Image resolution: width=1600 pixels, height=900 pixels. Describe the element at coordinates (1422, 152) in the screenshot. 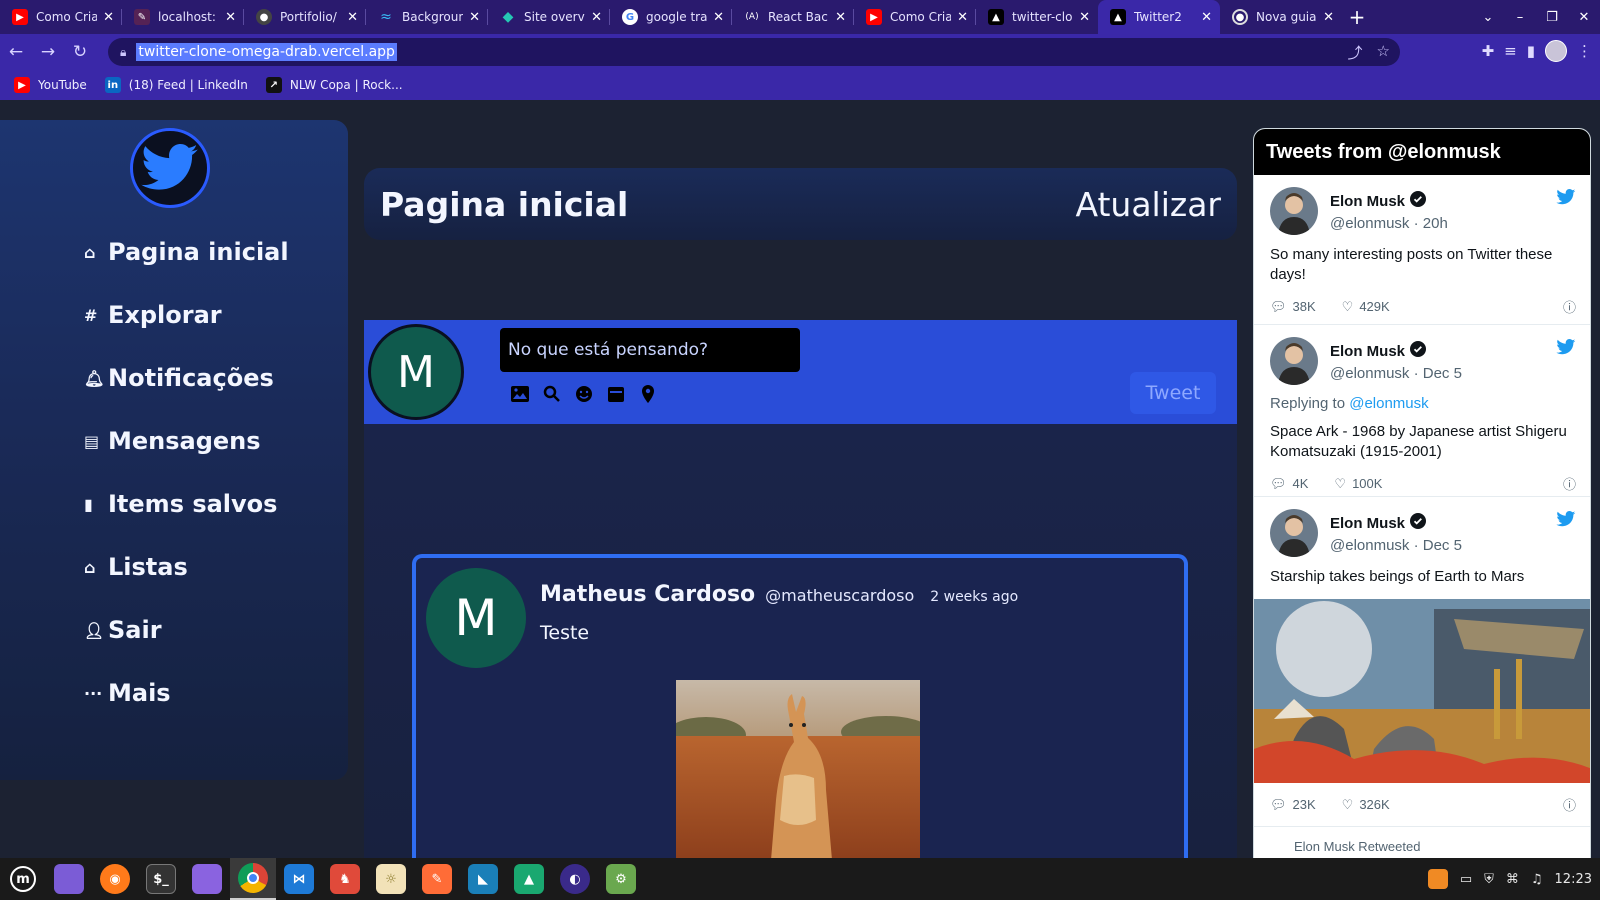

I see `embed-title: Tweets from @elonmusk` at that location.